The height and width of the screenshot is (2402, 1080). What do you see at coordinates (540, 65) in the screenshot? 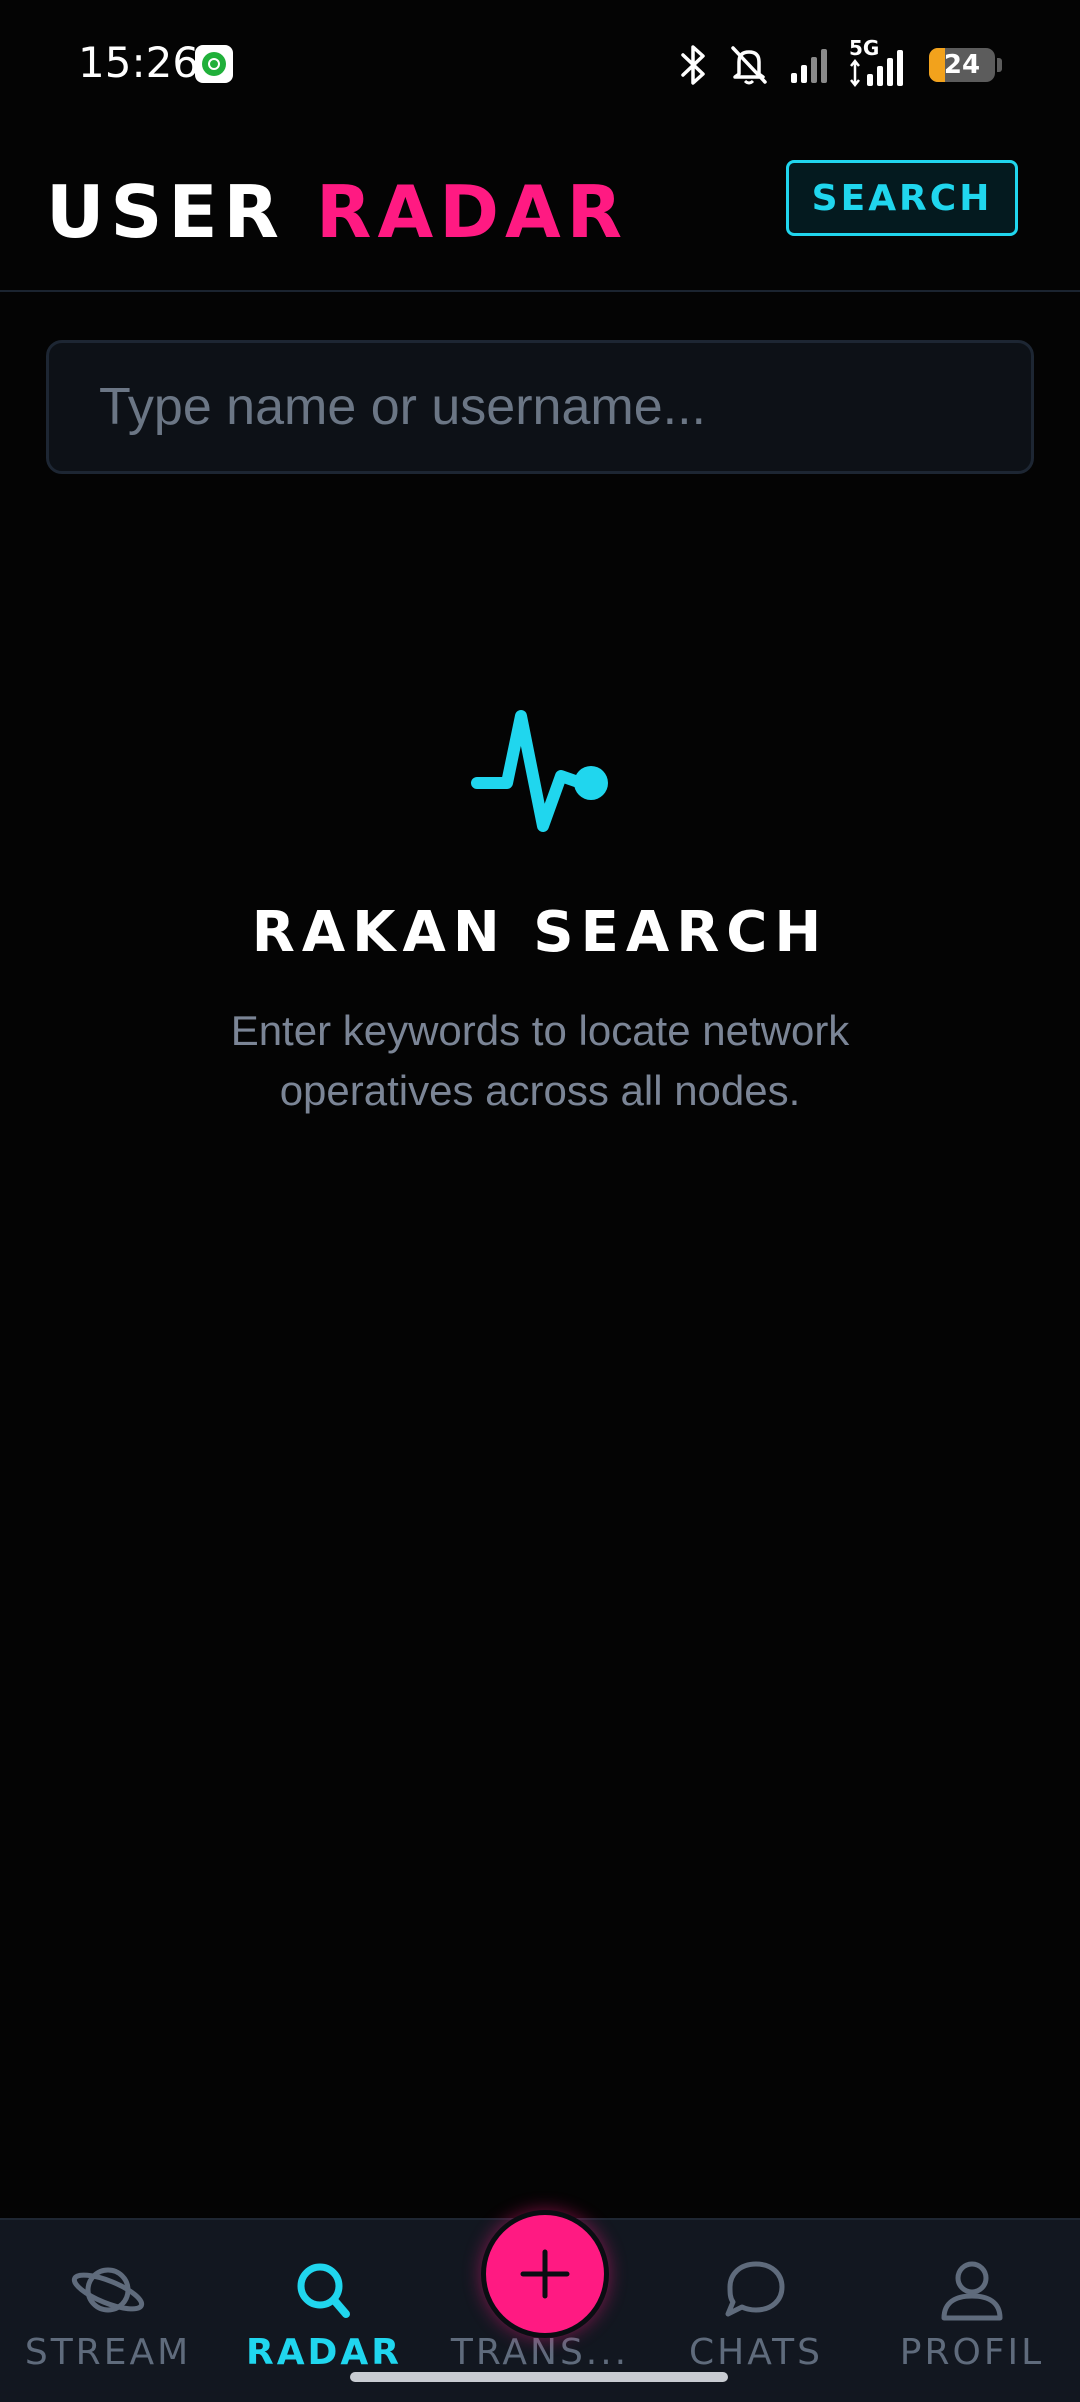
I see `status-bar: 15:26 5G 24` at bounding box center [540, 65].